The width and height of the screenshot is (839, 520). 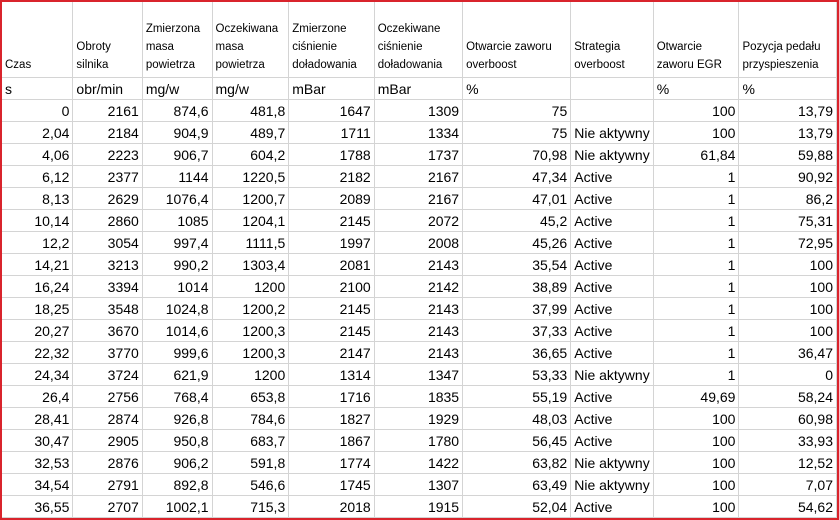 I want to click on header-cell: Otwarcie zaworu EGR, so click(x=696, y=40).